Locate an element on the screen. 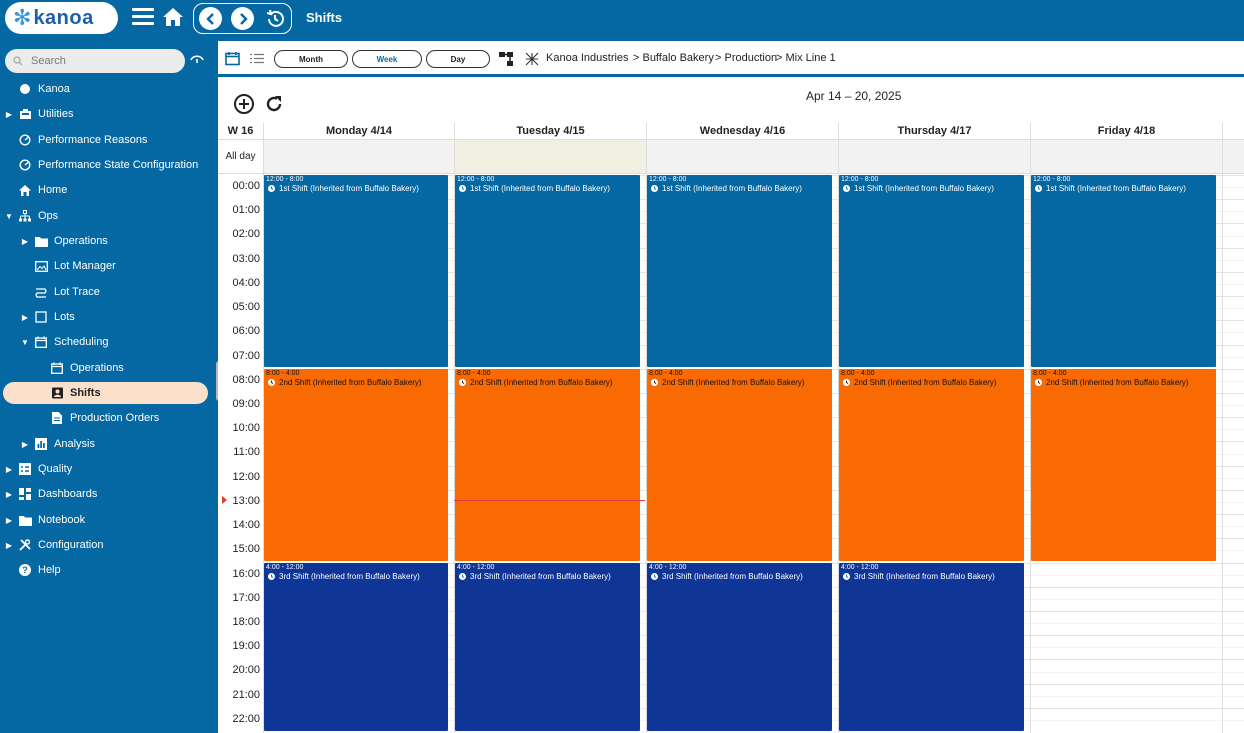  event-time: 12:00 - 8:00 is located at coordinates (285, 179).